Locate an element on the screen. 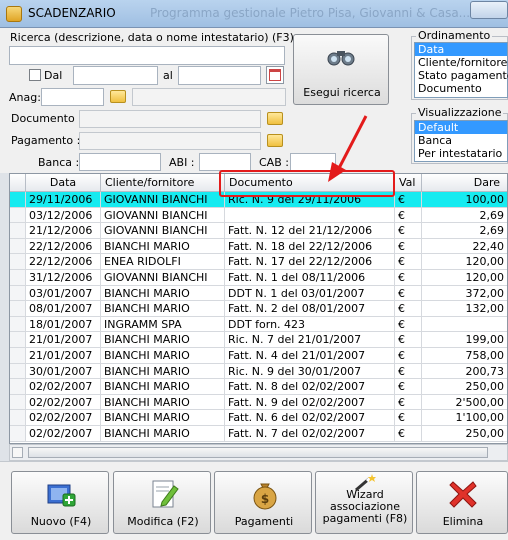 The width and height of the screenshot is (508, 540). cell-documento: Fatt. N. 6 del 02/02/2007 is located at coordinates (310, 418).